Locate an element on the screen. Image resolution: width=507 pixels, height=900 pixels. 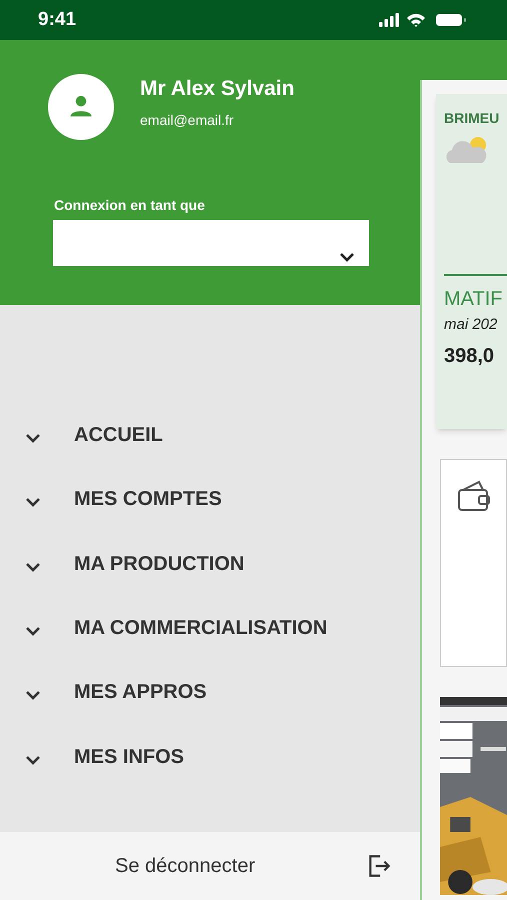
menu-item: MES COMPTES is located at coordinates (210, 502).